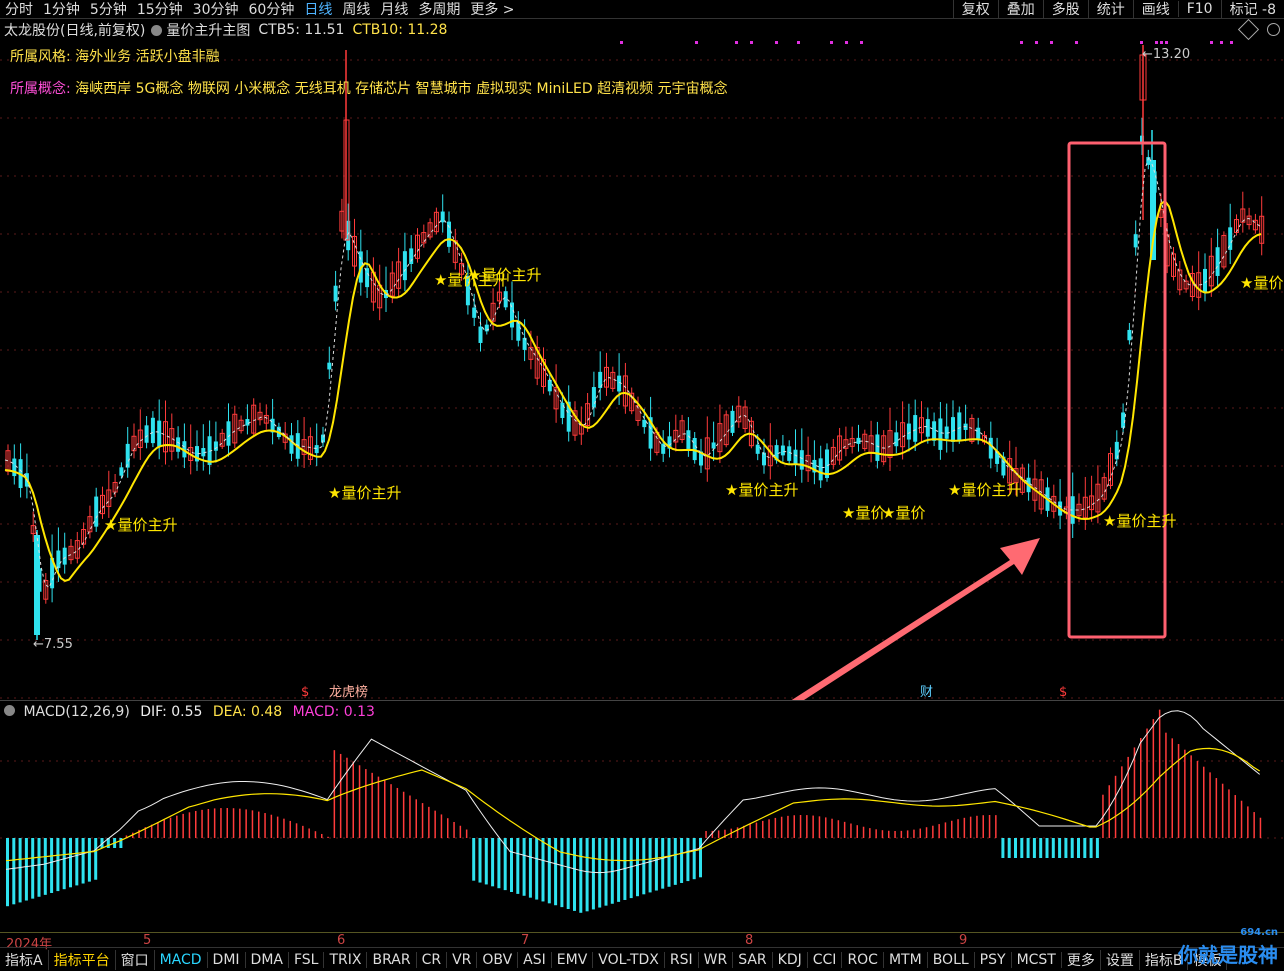 This screenshot has height=971, width=1284. What do you see at coordinates (629, 959) in the screenshot?
I see `indicator-tab: VOL-TDX` at bounding box center [629, 959].